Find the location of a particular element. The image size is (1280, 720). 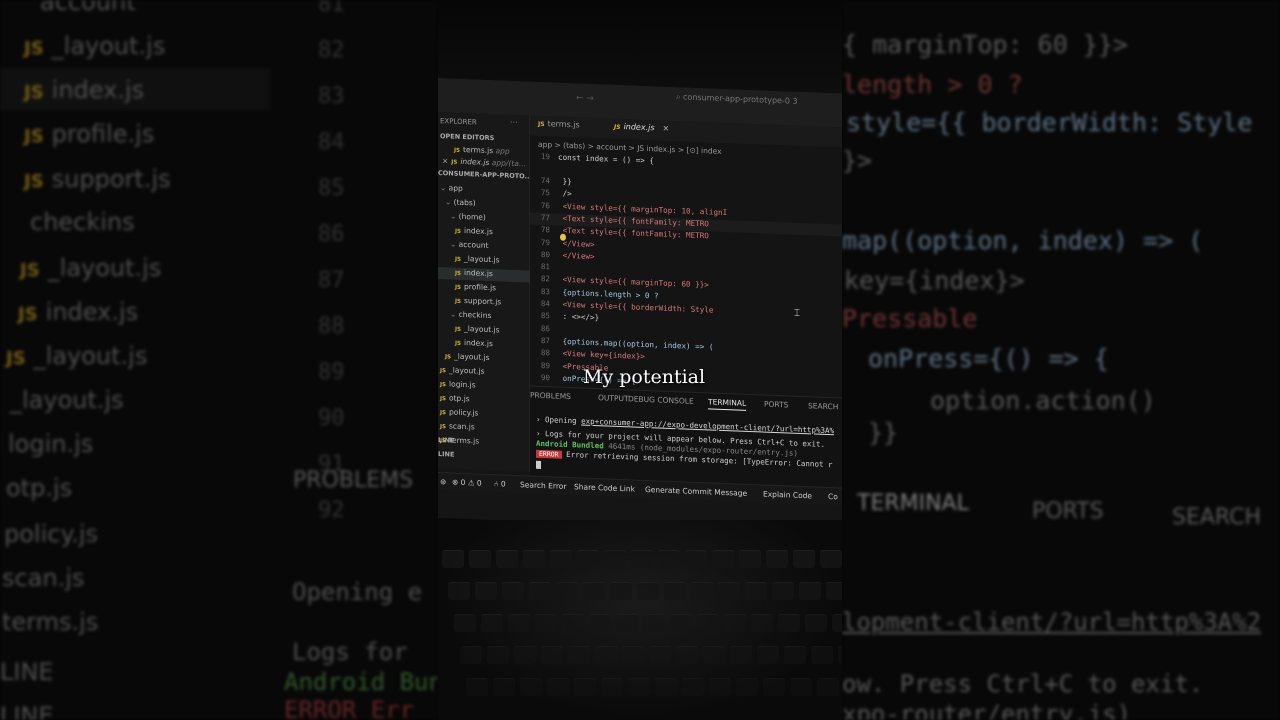

panel-tab-terminal: TERMINAL is located at coordinates (727, 404).